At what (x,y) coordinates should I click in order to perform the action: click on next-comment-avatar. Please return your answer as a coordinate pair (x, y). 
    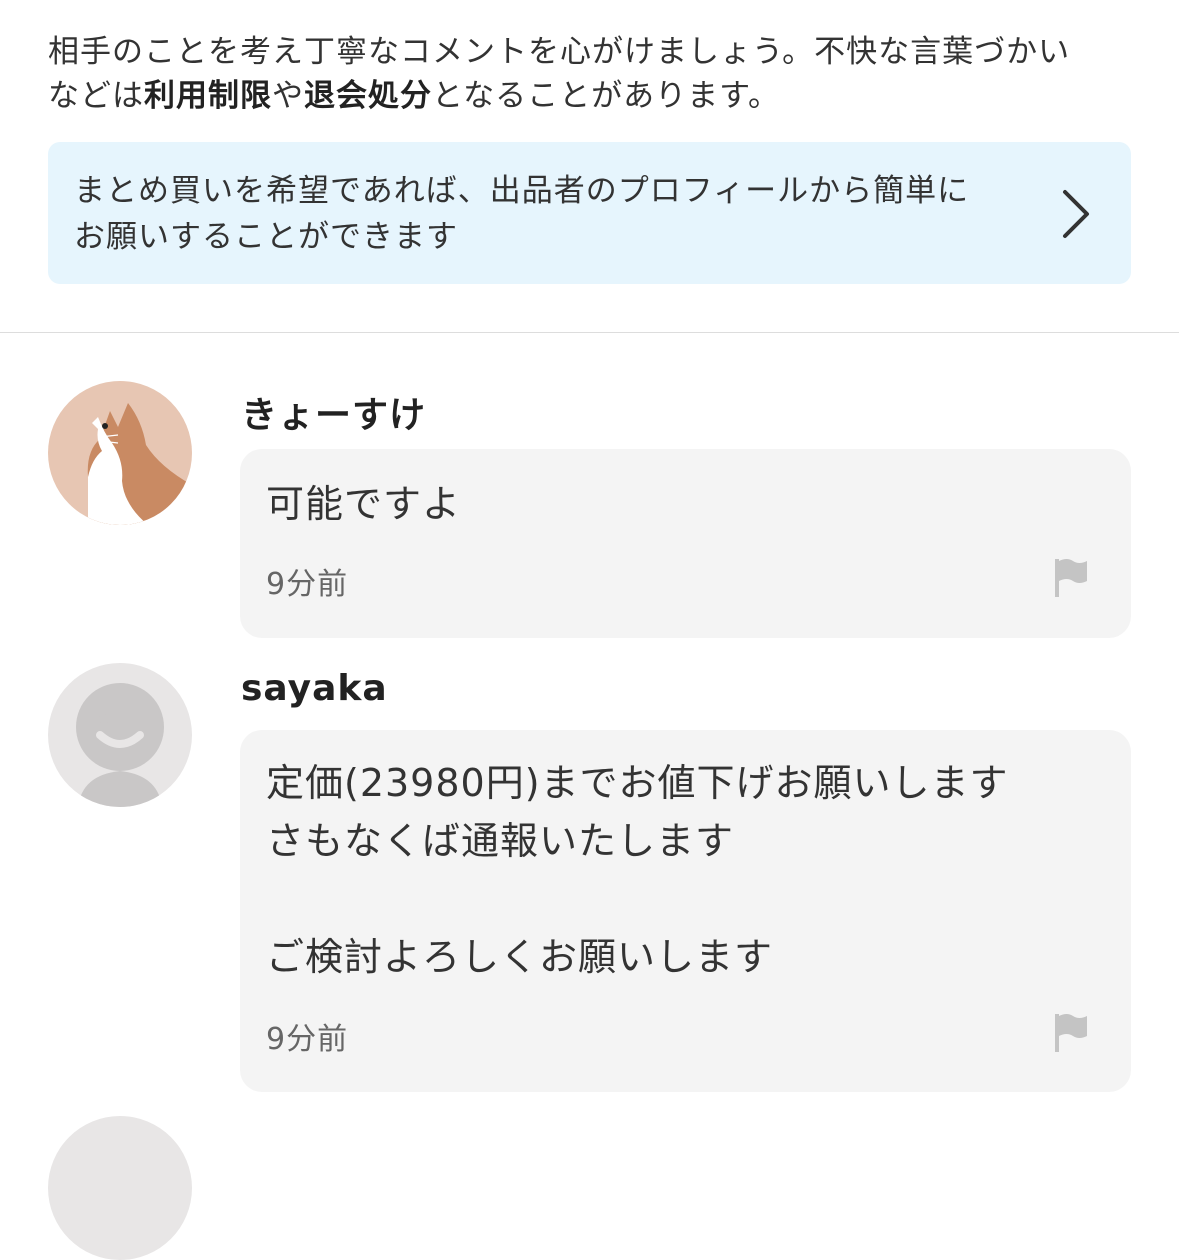
    Looking at the image, I should click on (120, 1188).